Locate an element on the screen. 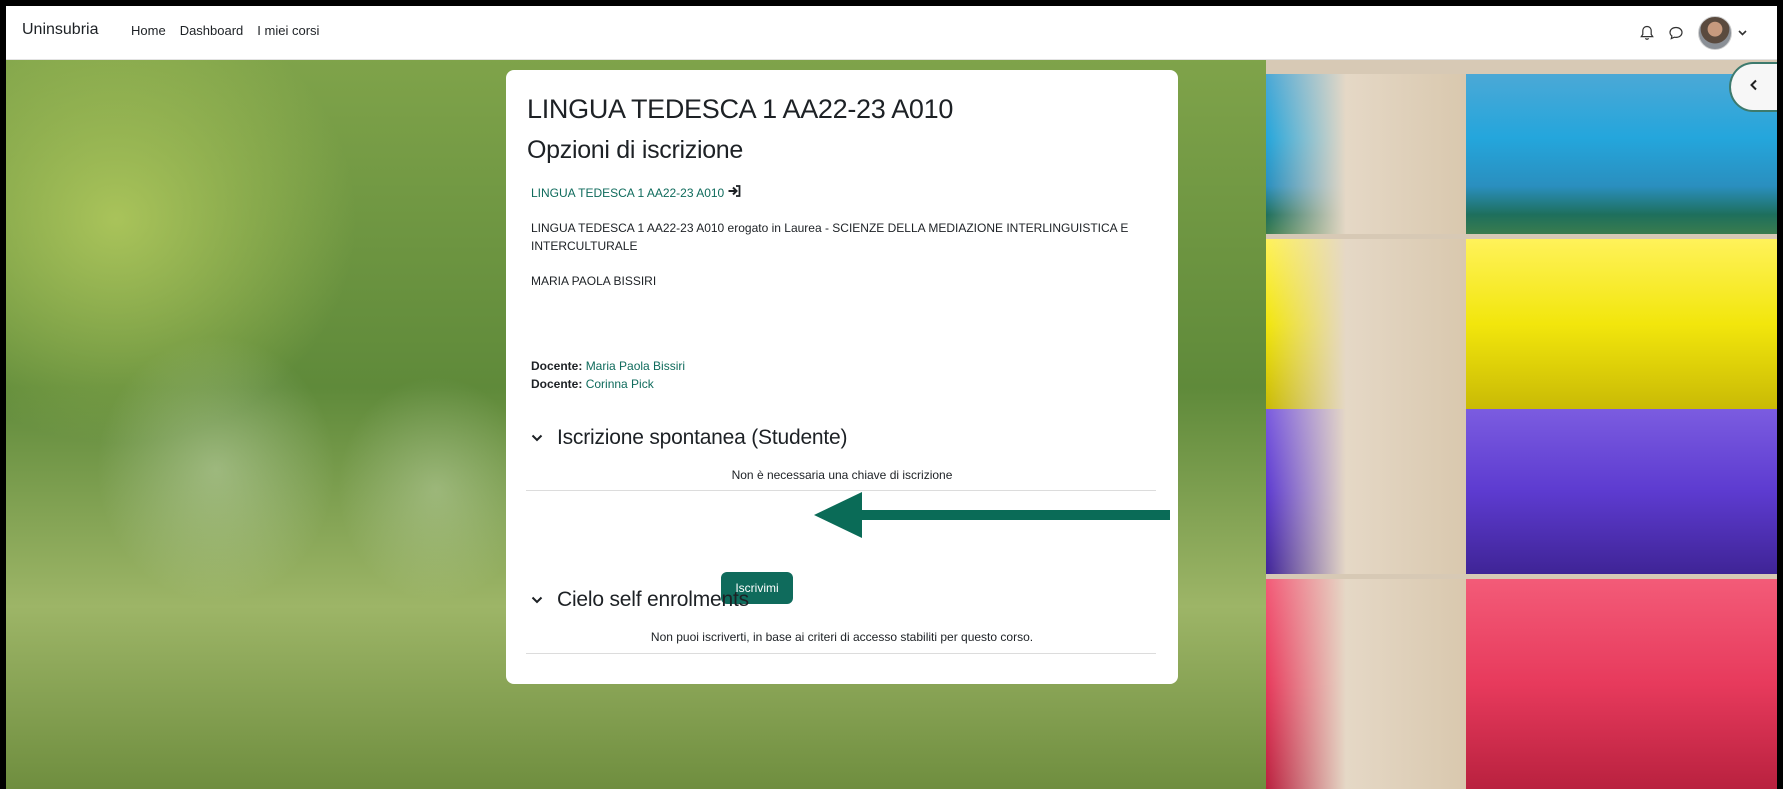 This screenshot has height=789, width=1783. pencil-blue is located at coordinates (1521, 154).